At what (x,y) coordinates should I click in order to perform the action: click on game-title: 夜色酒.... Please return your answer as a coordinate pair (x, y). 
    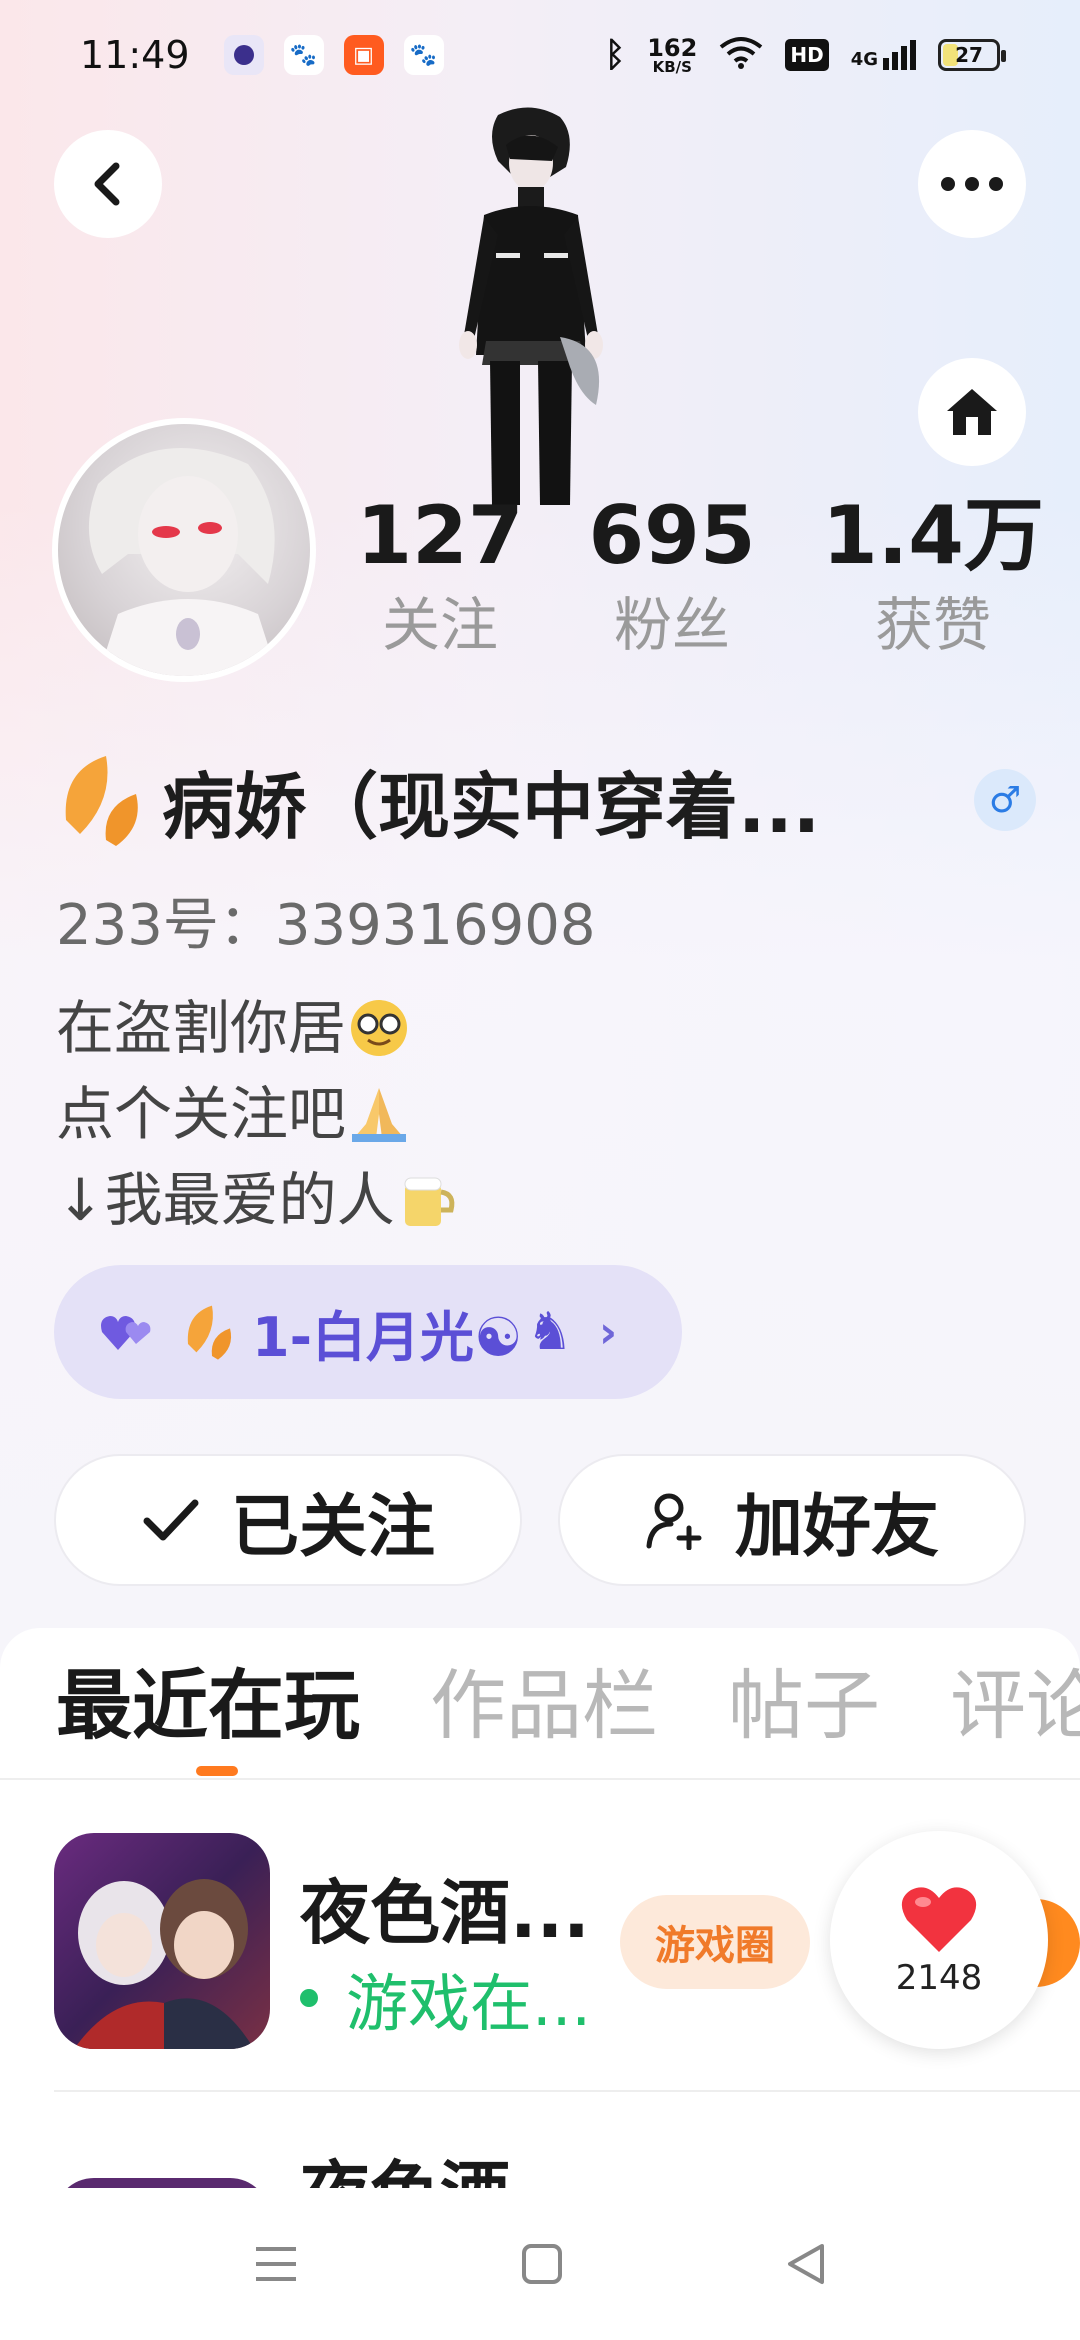
    Looking at the image, I should click on (445, 1913).